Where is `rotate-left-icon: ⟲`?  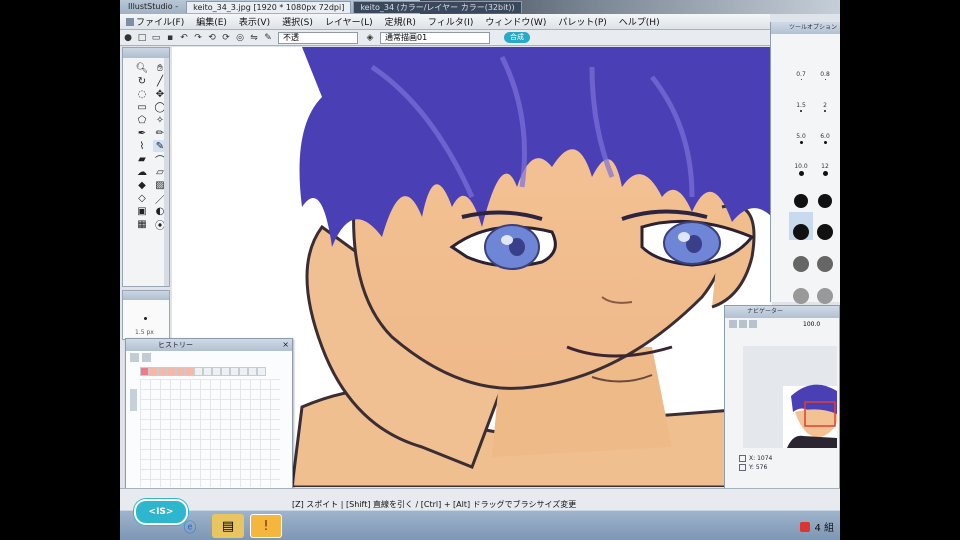
rotate-left-icon: ⟲ is located at coordinates (212, 38).